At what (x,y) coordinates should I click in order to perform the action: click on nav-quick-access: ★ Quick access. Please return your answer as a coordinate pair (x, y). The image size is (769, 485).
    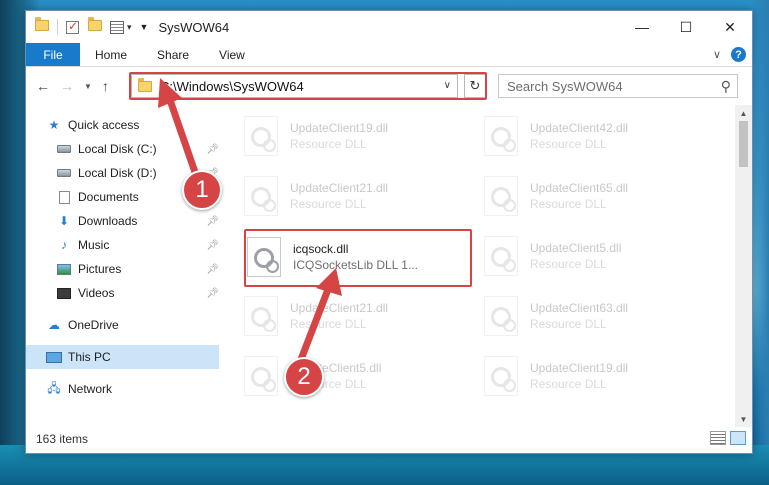
    Looking at the image, I should click on (122, 125).